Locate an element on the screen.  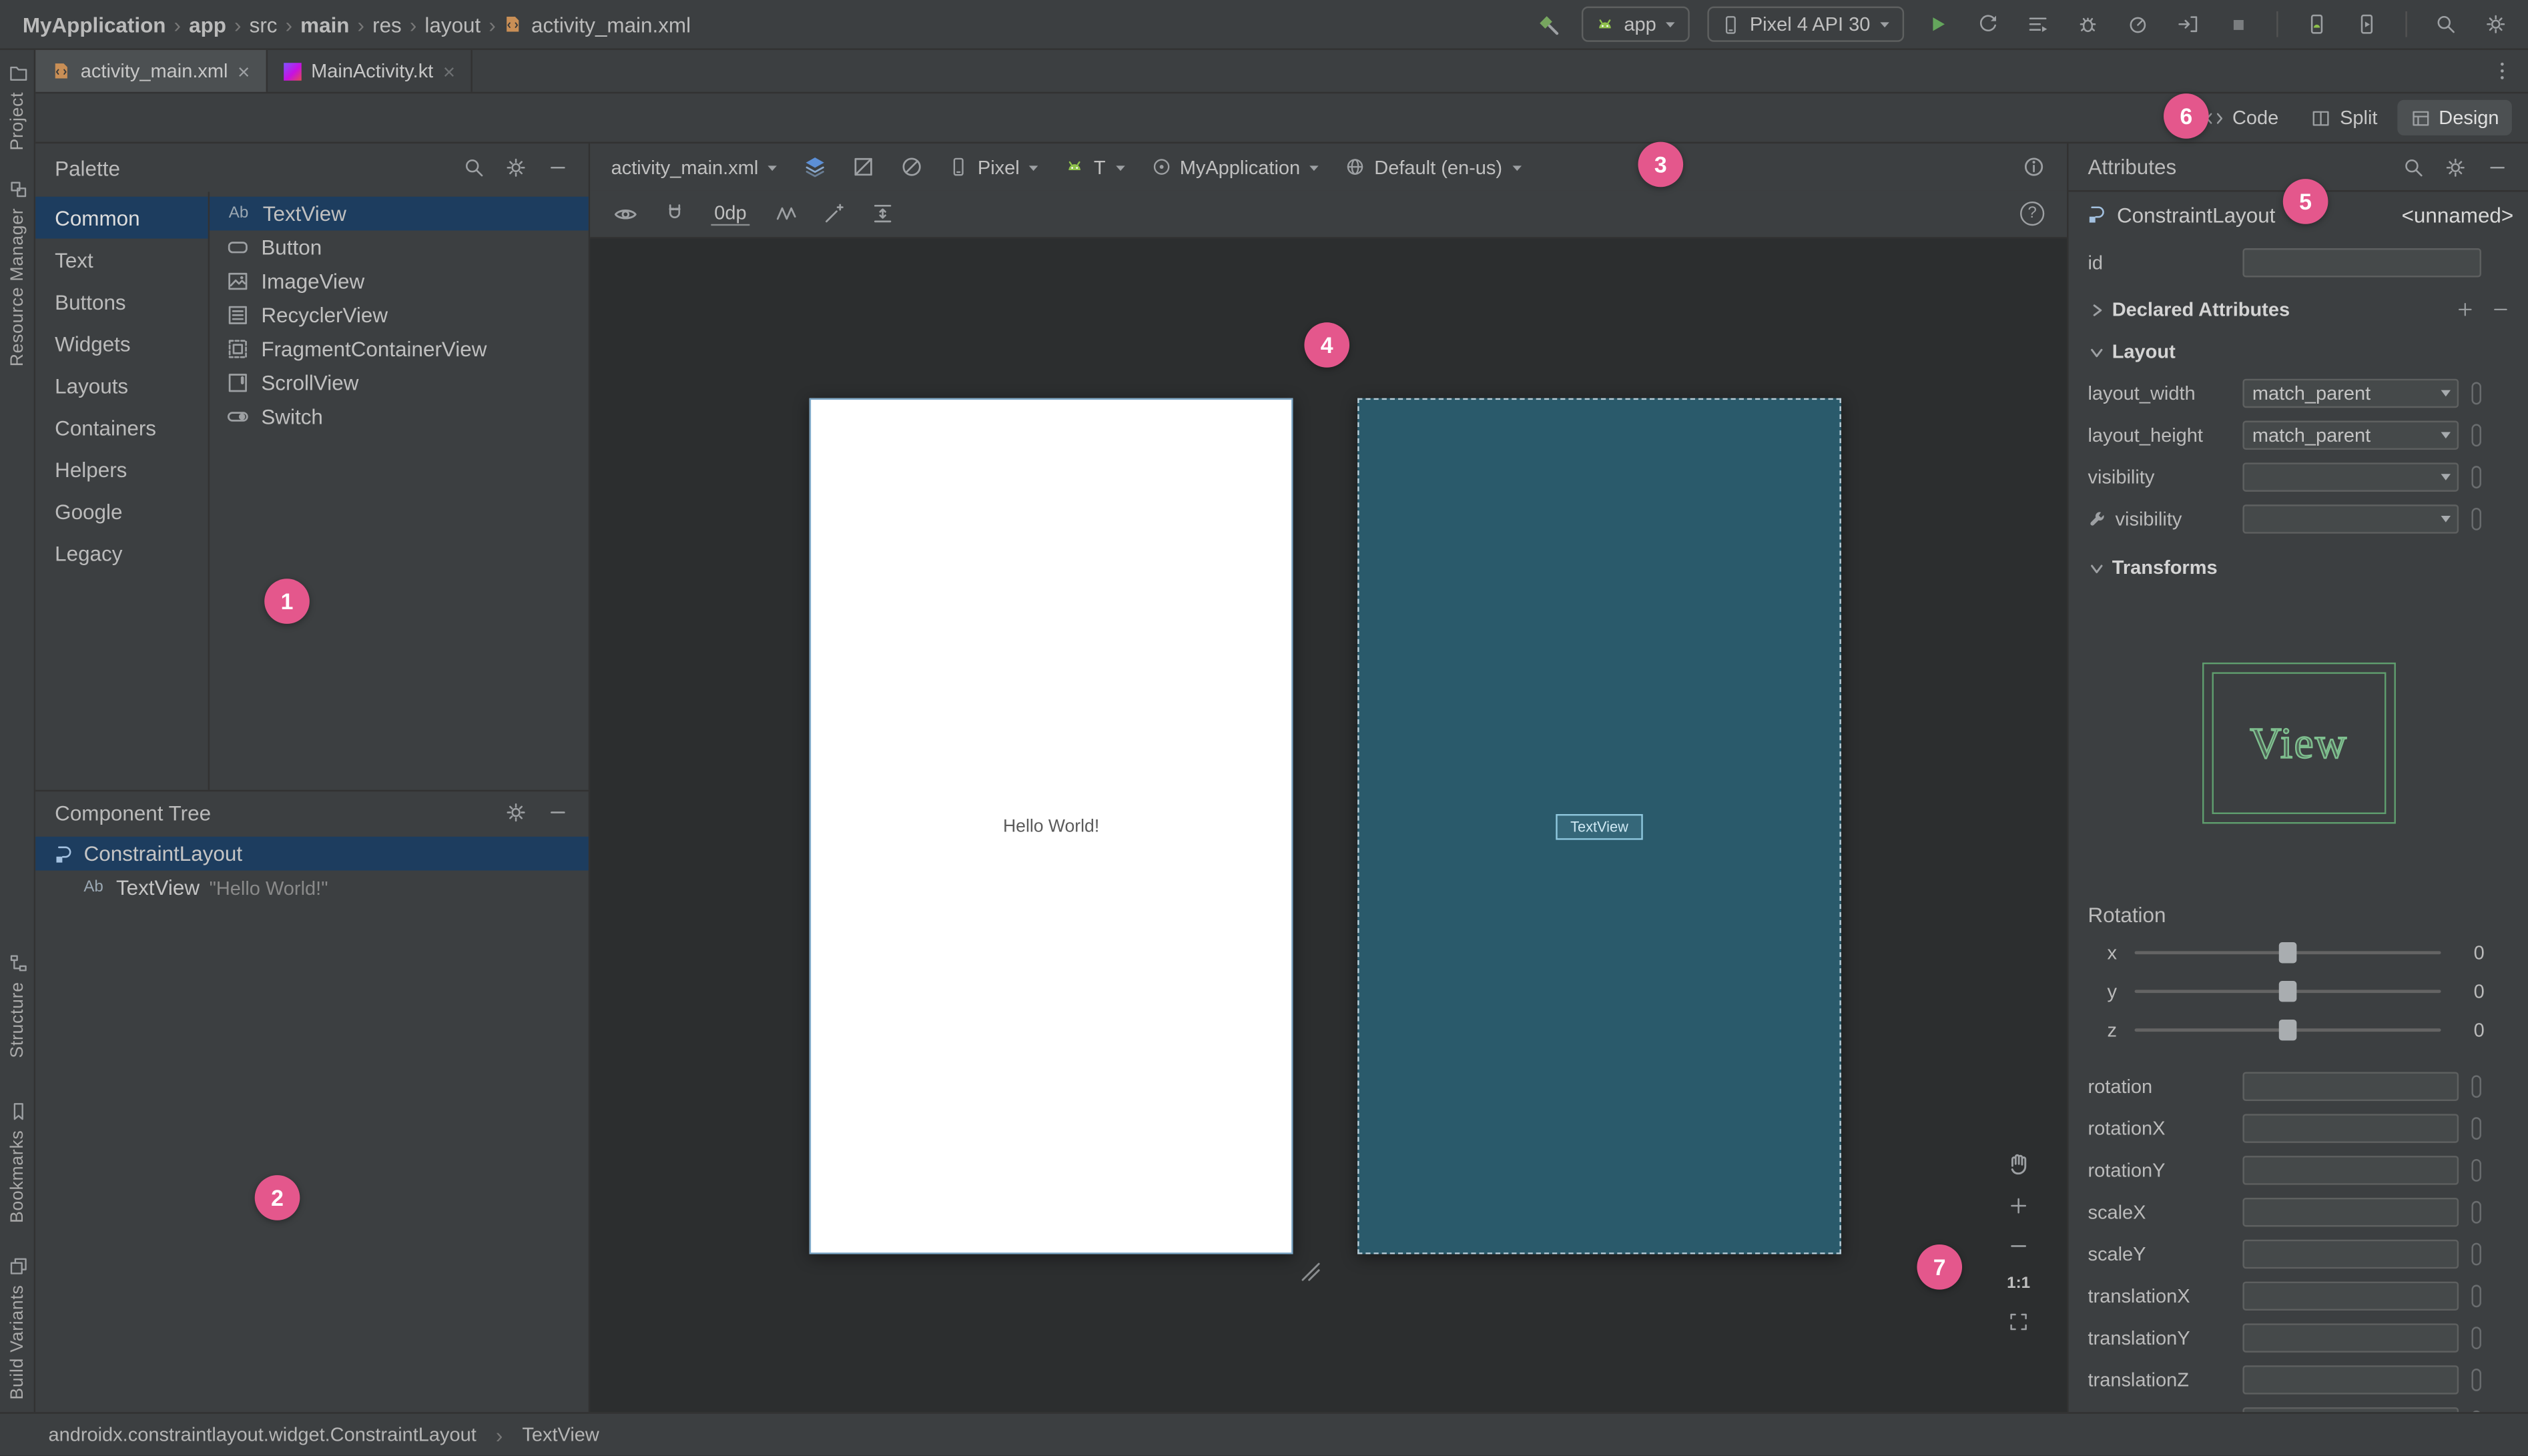
settings-button is located at coordinates (2496, 24).